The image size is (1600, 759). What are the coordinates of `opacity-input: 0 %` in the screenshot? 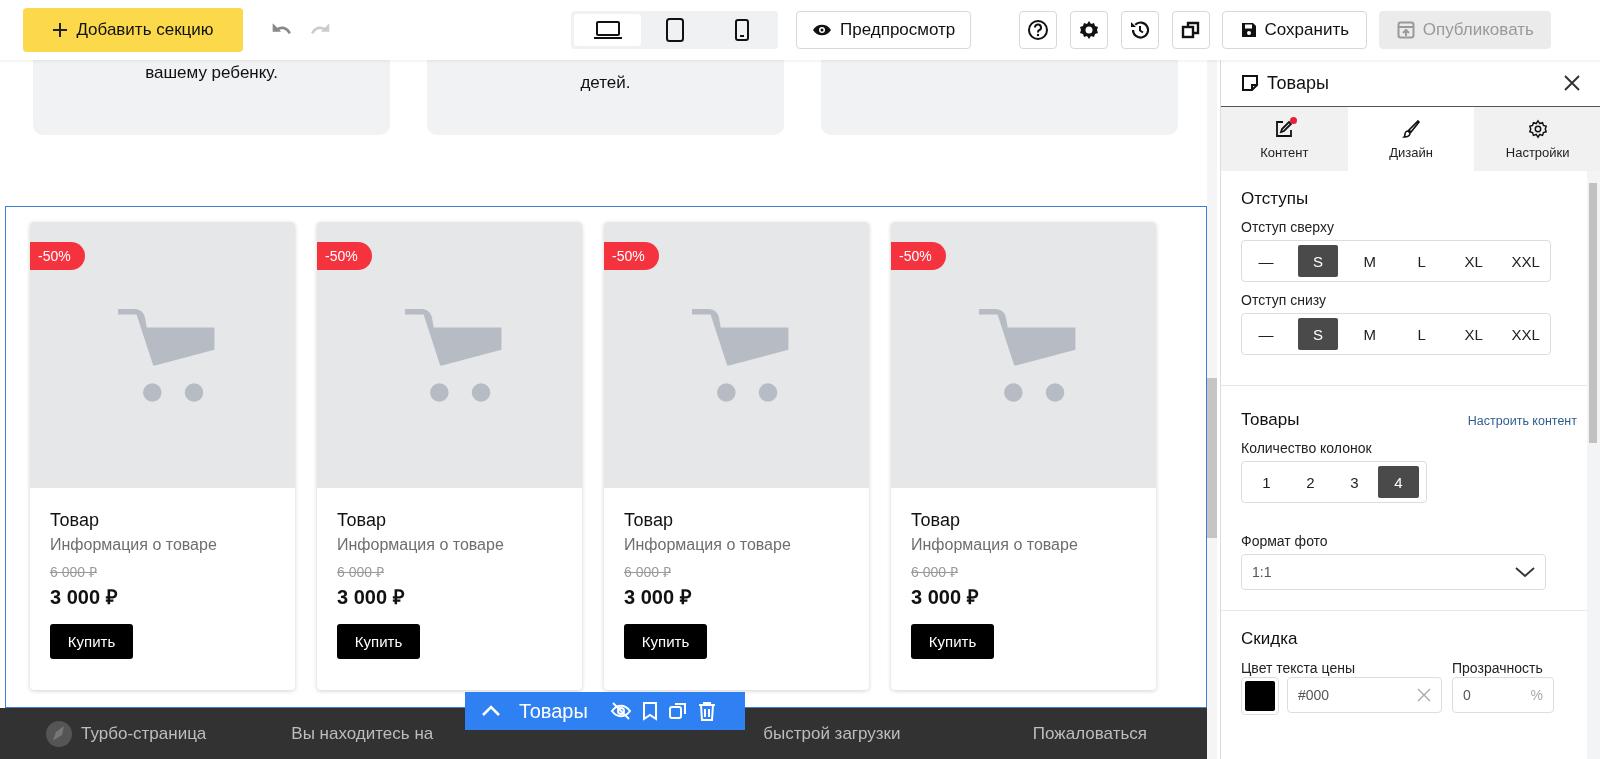 It's located at (1503, 695).